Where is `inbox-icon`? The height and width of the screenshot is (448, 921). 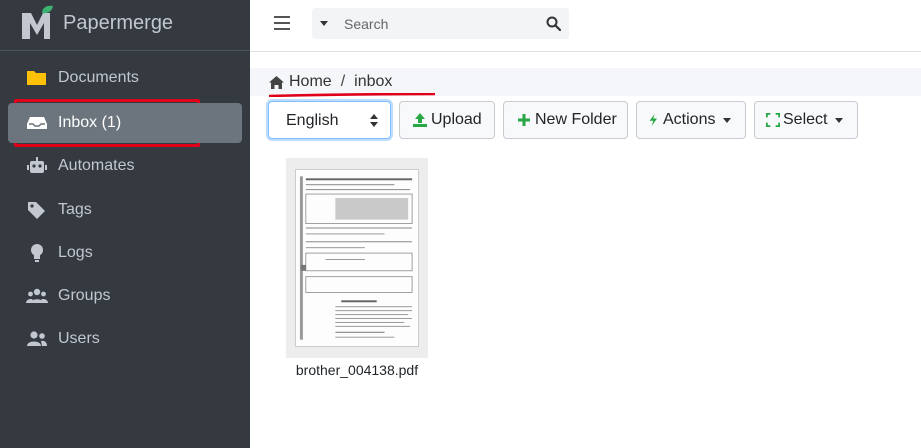
inbox-icon is located at coordinates (37, 123).